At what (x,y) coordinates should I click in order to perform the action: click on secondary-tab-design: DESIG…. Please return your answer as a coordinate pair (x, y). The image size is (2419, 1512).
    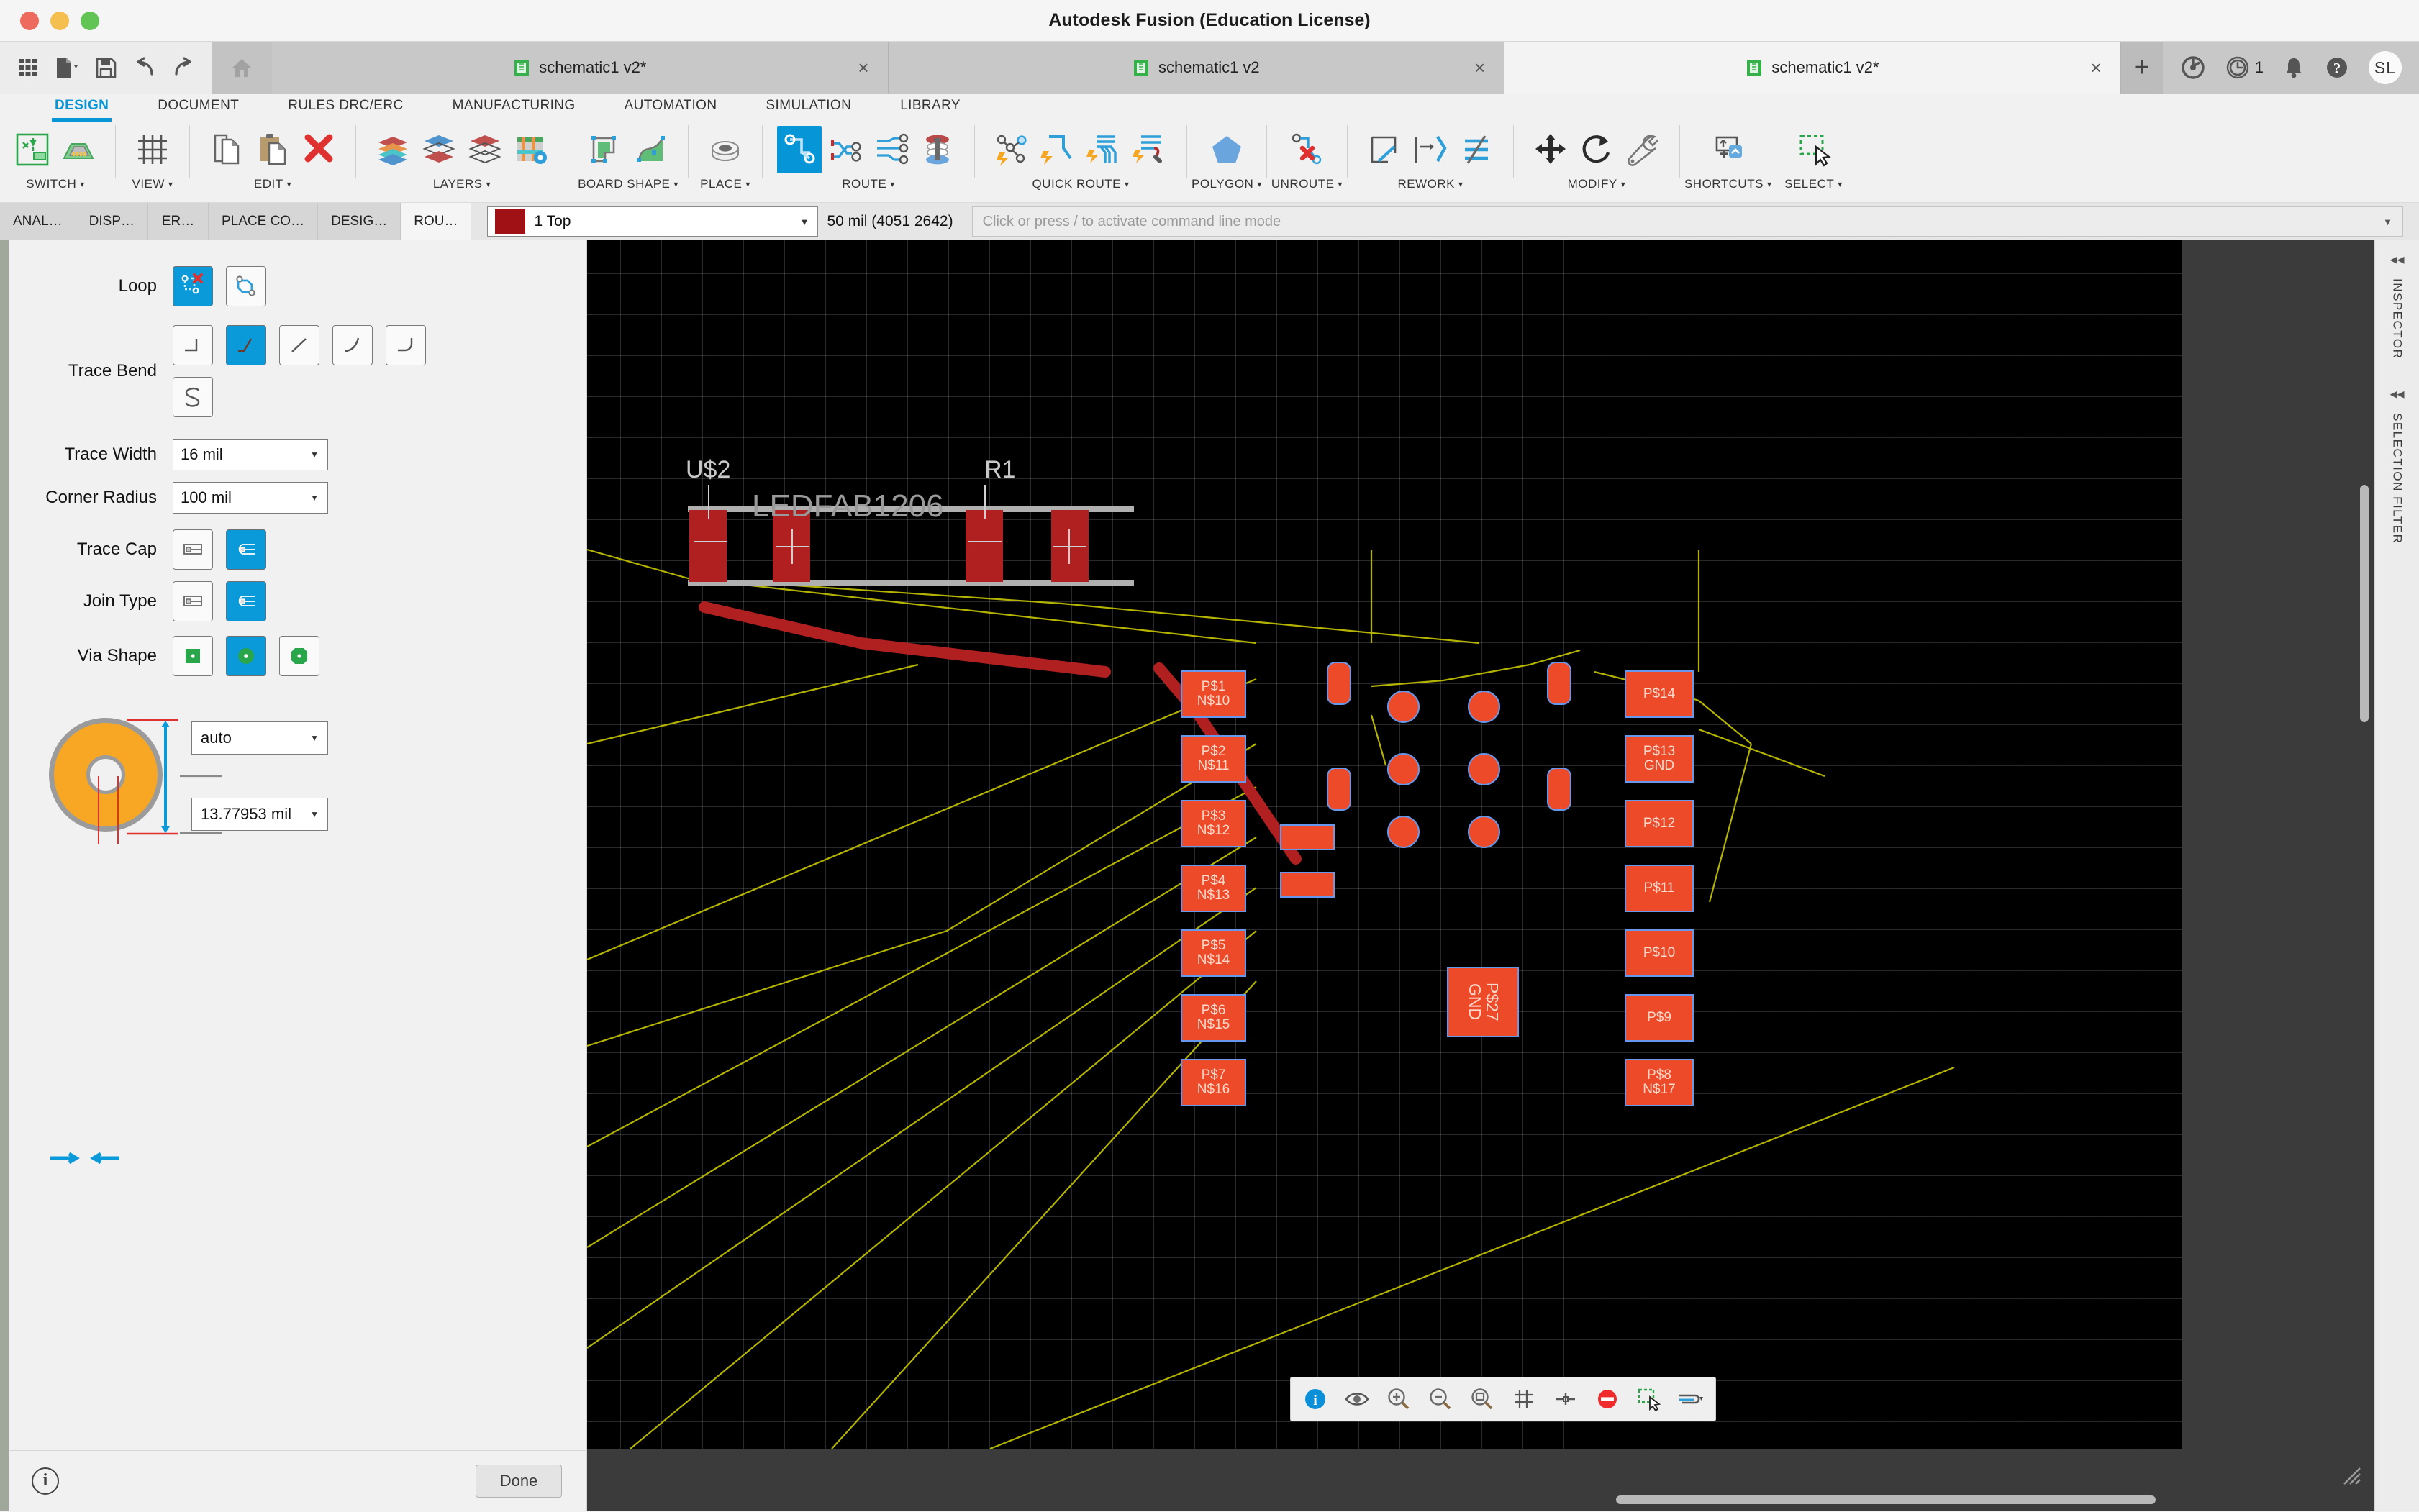
    Looking at the image, I should click on (359, 222).